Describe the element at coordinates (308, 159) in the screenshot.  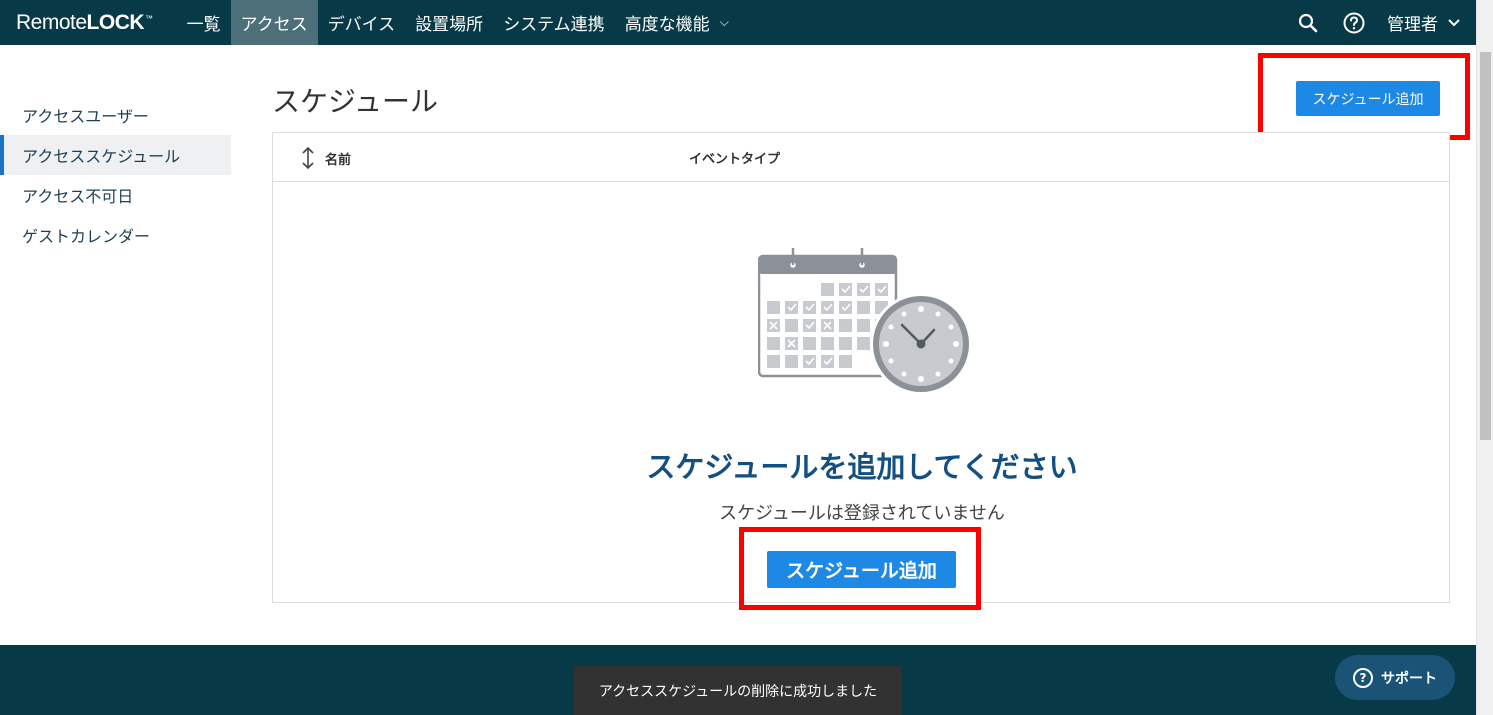
I see `sort-icon` at that location.